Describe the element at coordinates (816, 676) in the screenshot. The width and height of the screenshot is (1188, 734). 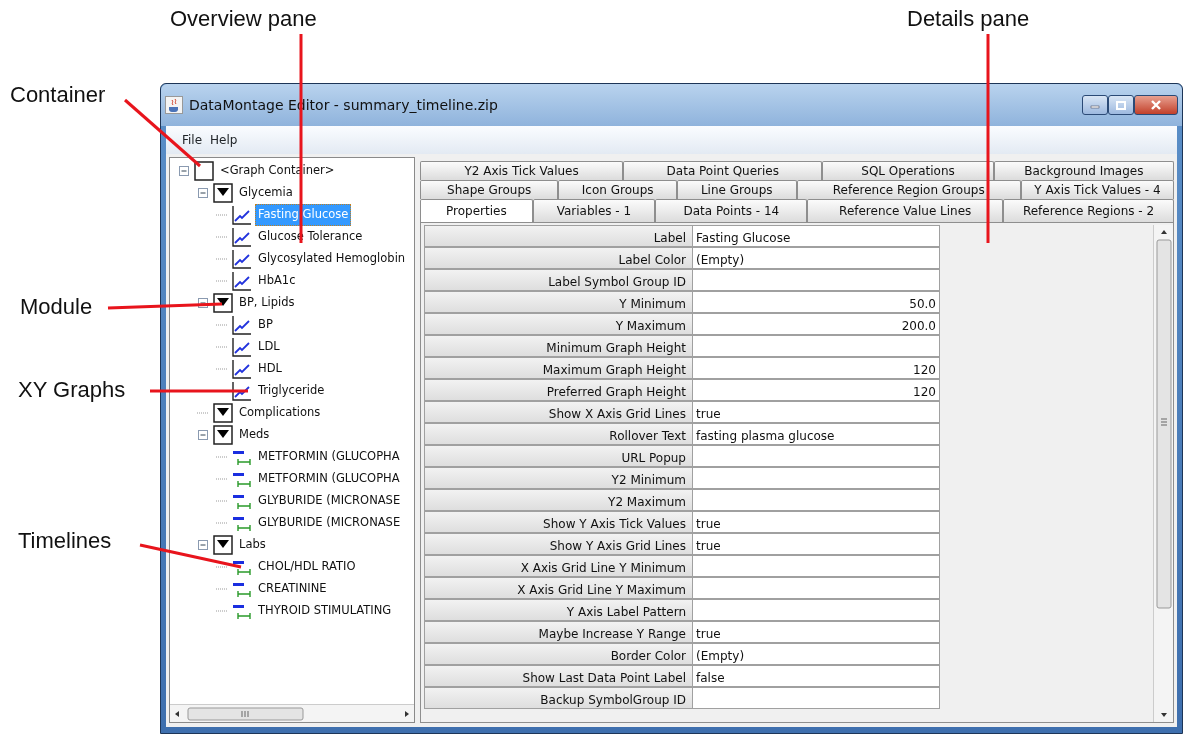
I see `property-value: false` at that location.